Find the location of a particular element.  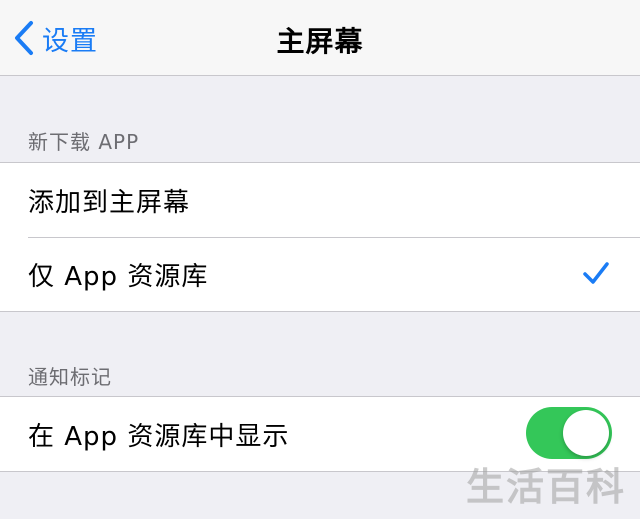

navigation-bar: 设置 主屏幕 is located at coordinates (320, 38).